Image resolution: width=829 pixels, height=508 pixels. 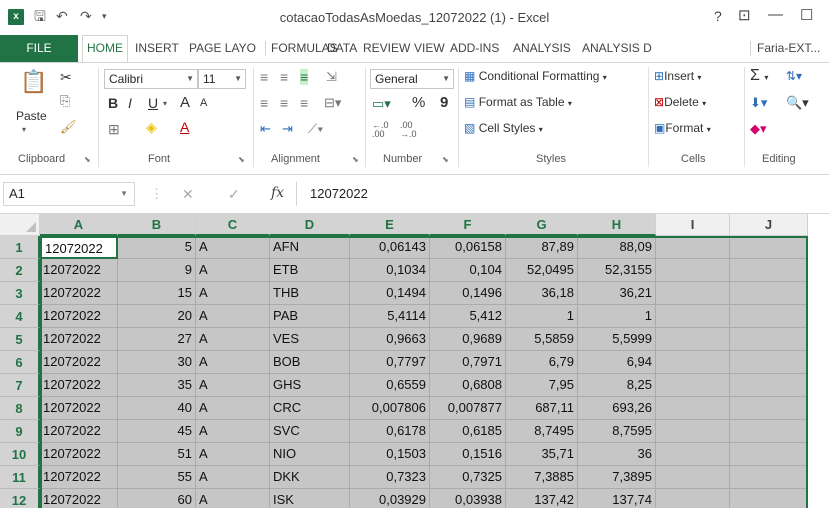 What do you see at coordinates (718, 16) in the screenshot?
I see `help-button: ?` at bounding box center [718, 16].